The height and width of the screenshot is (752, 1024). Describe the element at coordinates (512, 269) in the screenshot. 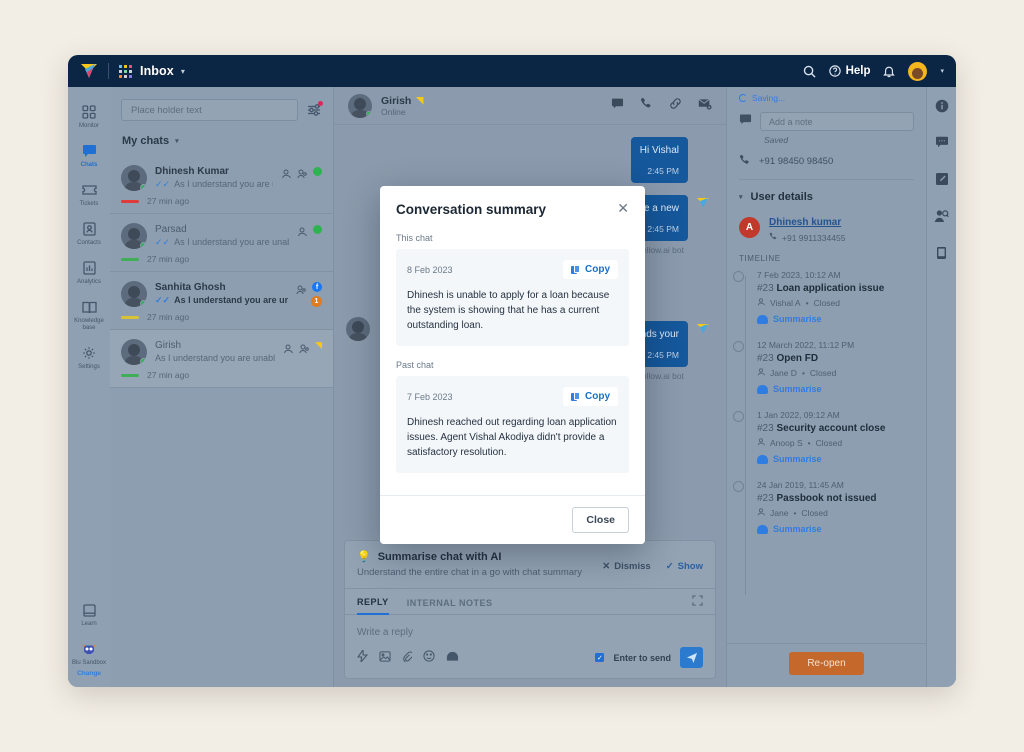

I see `summary-card-header: 8 Feb 2023 Copy` at that location.